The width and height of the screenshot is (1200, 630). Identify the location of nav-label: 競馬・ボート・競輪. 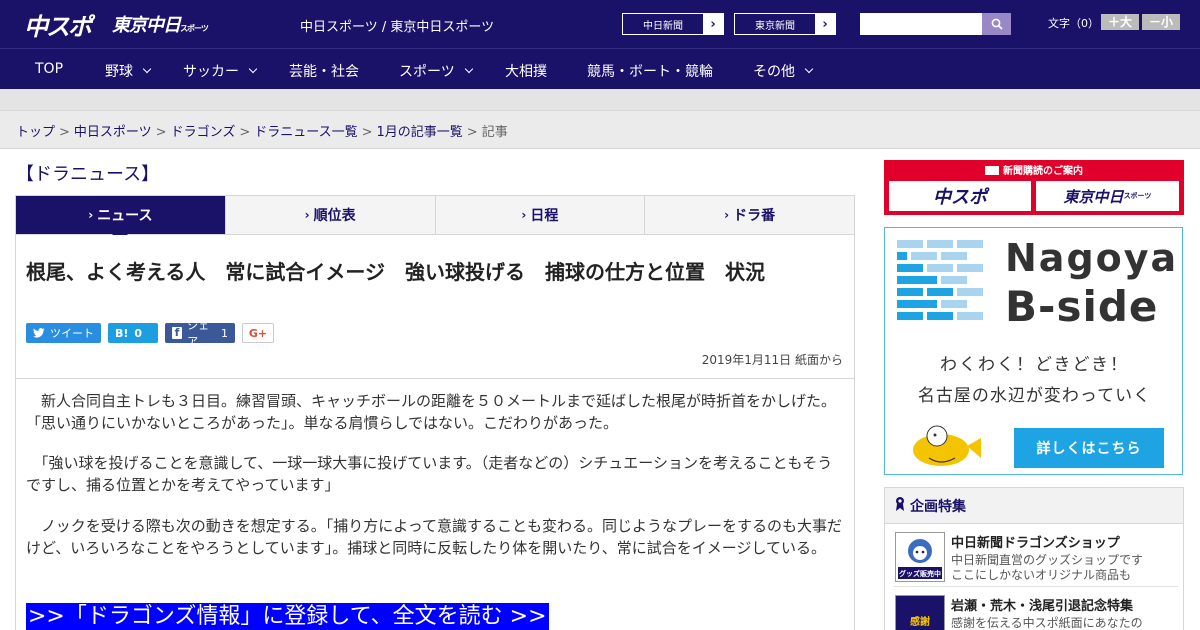
(650, 72).